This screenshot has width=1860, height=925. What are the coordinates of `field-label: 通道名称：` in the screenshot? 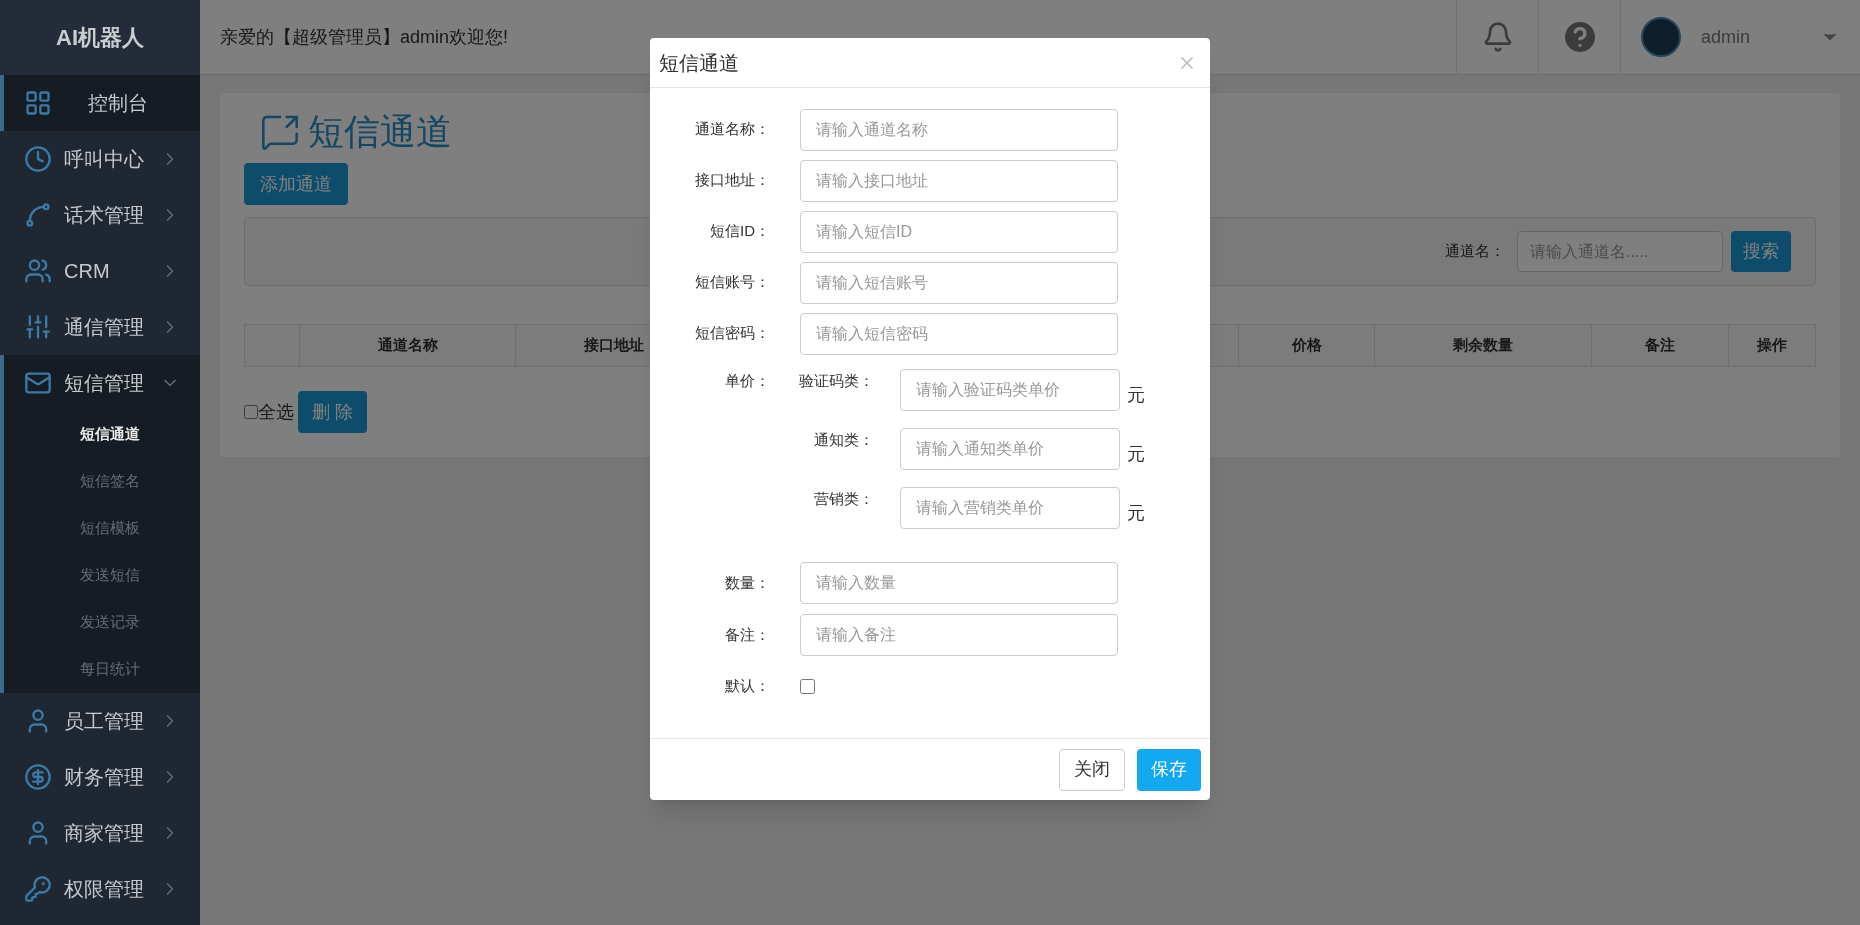 It's located at (732, 129).